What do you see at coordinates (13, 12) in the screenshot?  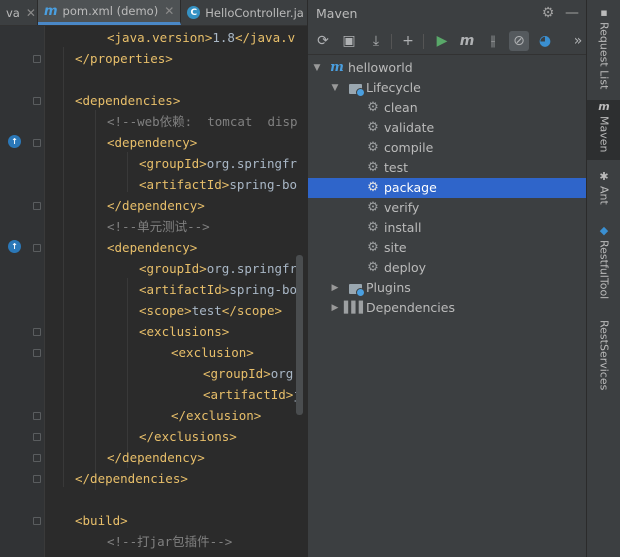 I see `tab-label: va` at bounding box center [13, 12].